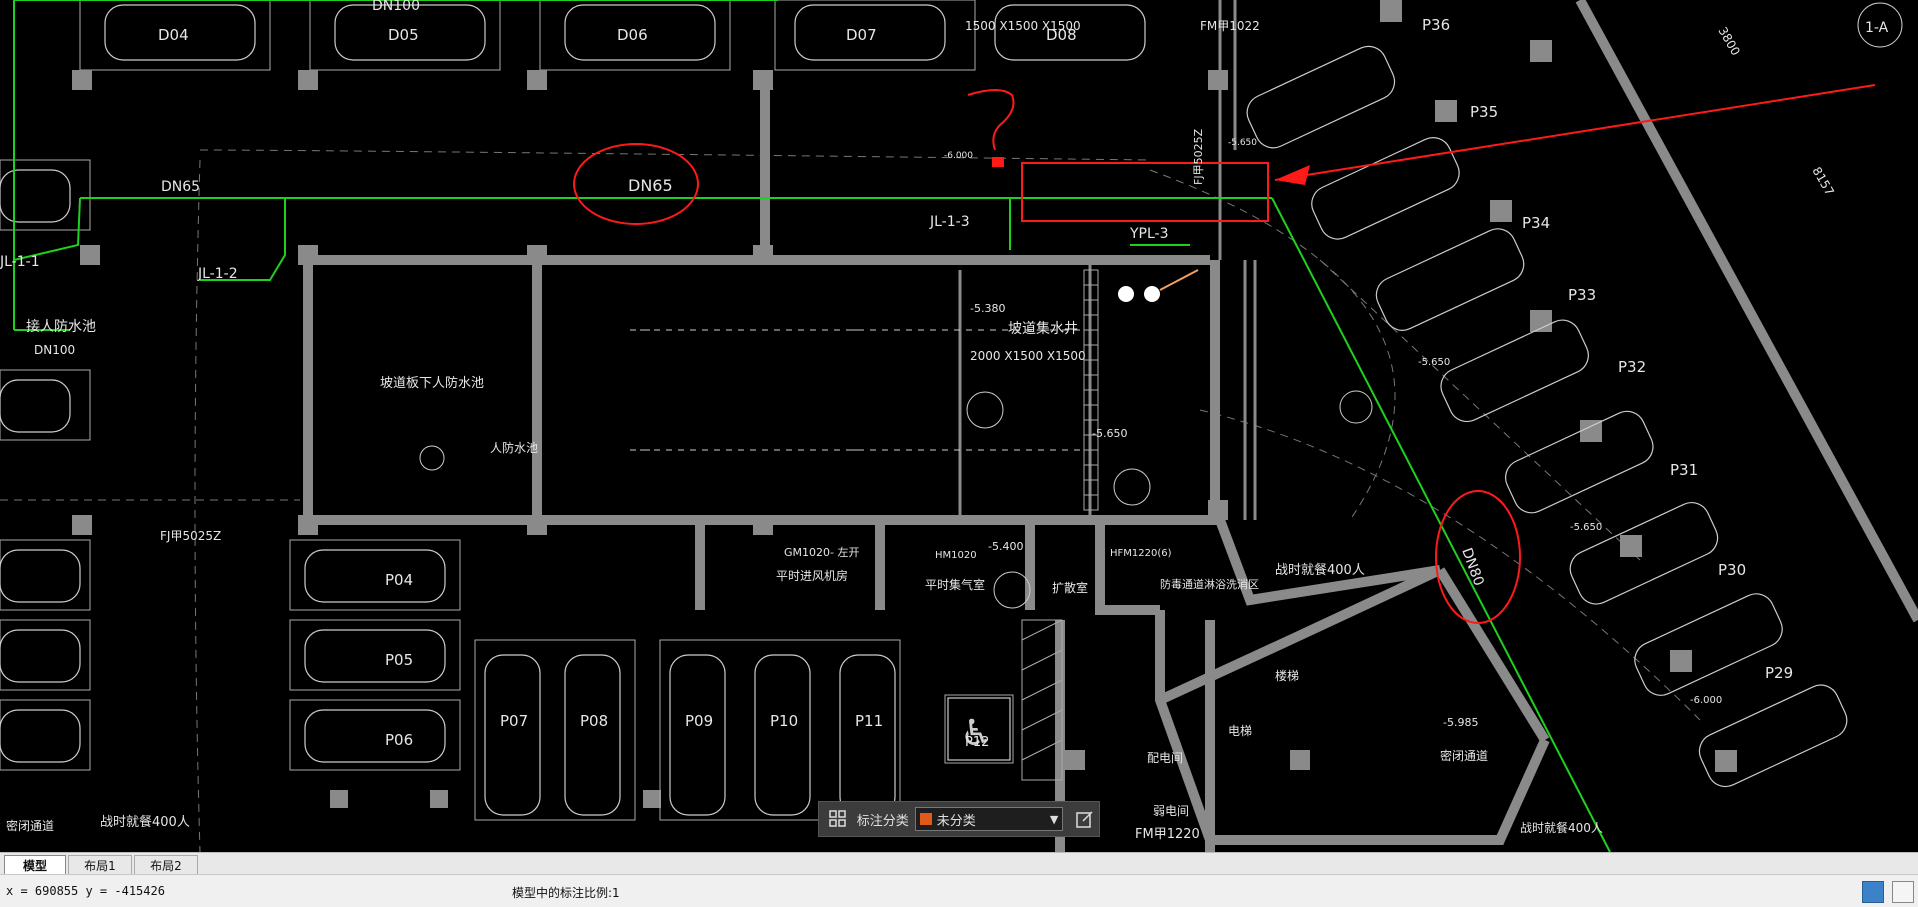  What do you see at coordinates (1242, 143) in the screenshot?
I see `label-elev-565-d: -5.650` at bounding box center [1242, 143].